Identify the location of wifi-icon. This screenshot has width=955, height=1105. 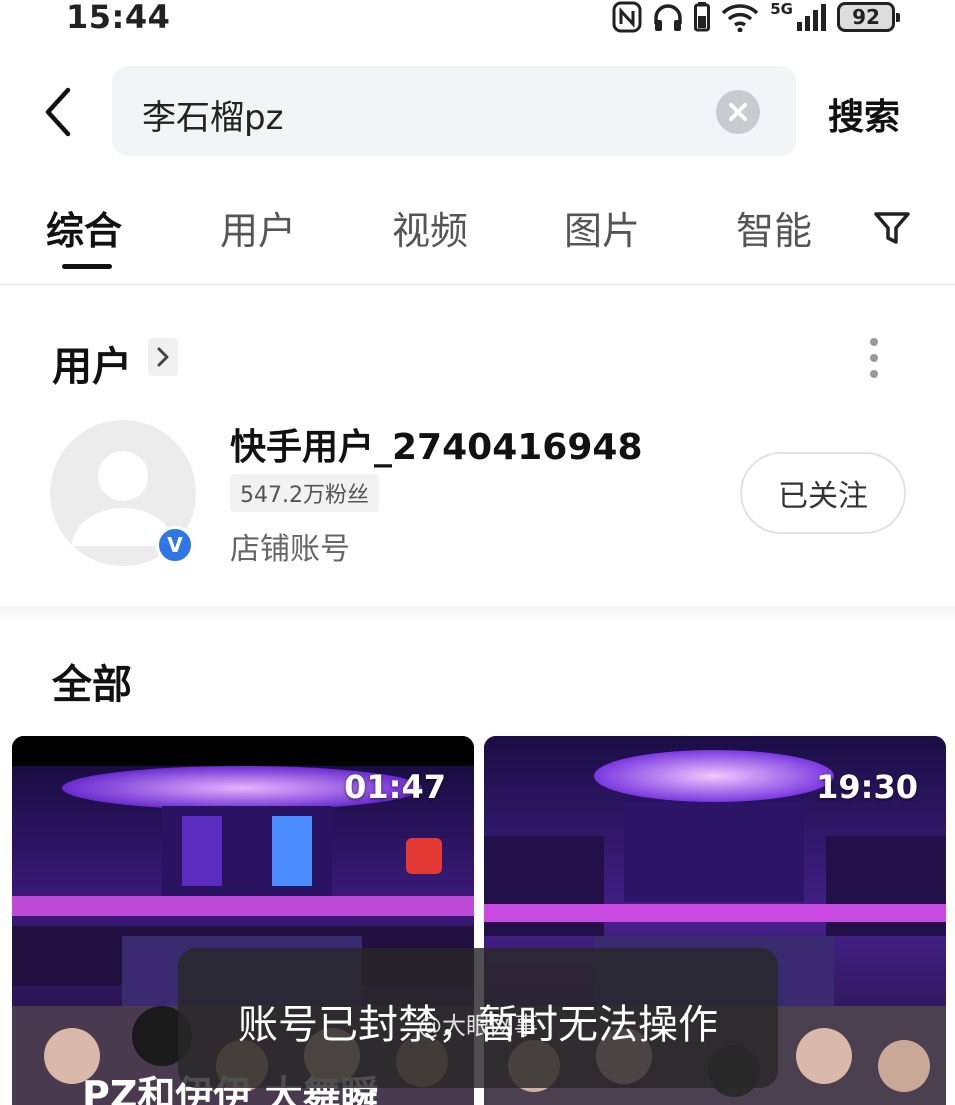
(740, 18).